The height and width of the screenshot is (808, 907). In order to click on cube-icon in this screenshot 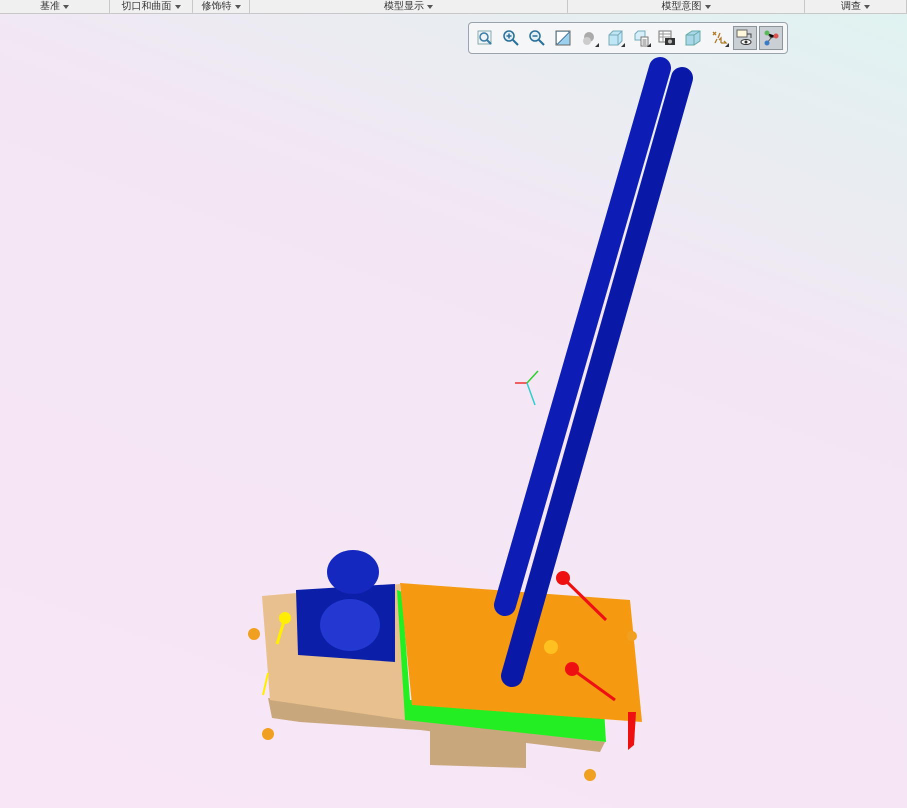, I will do `click(615, 38)`.